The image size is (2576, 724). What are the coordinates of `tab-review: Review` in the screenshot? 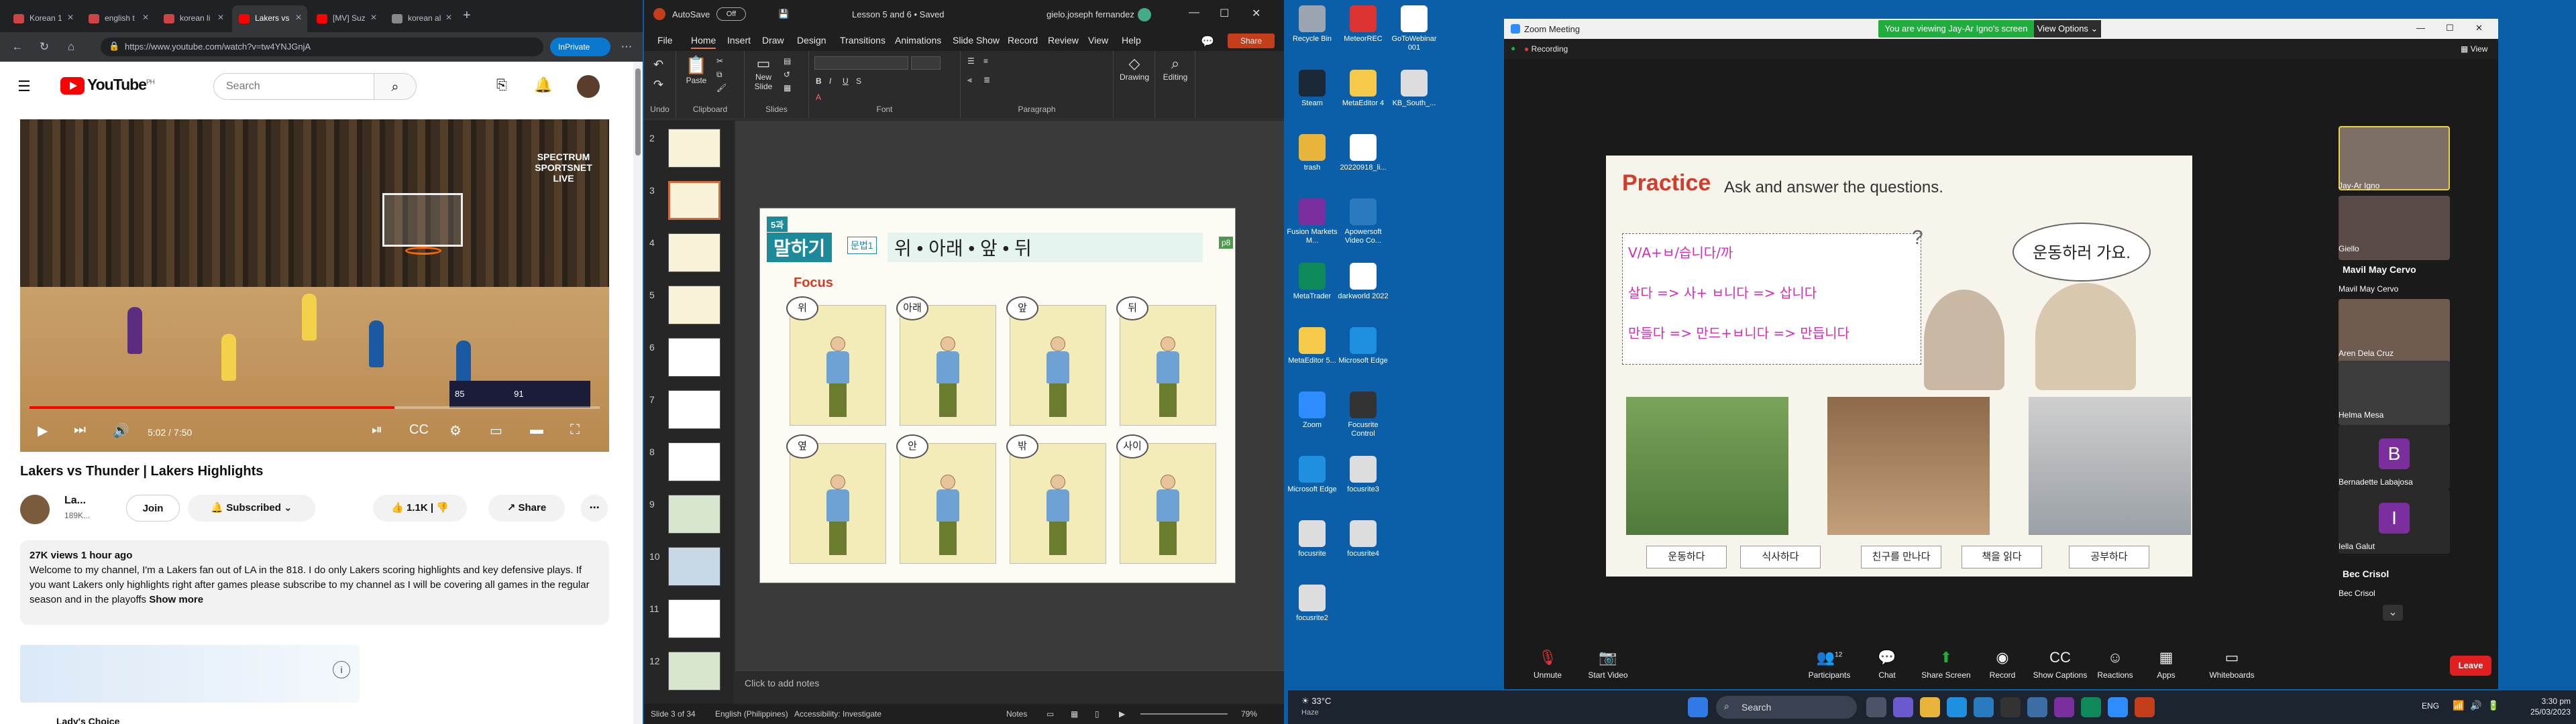 It's located at (1063, 40).